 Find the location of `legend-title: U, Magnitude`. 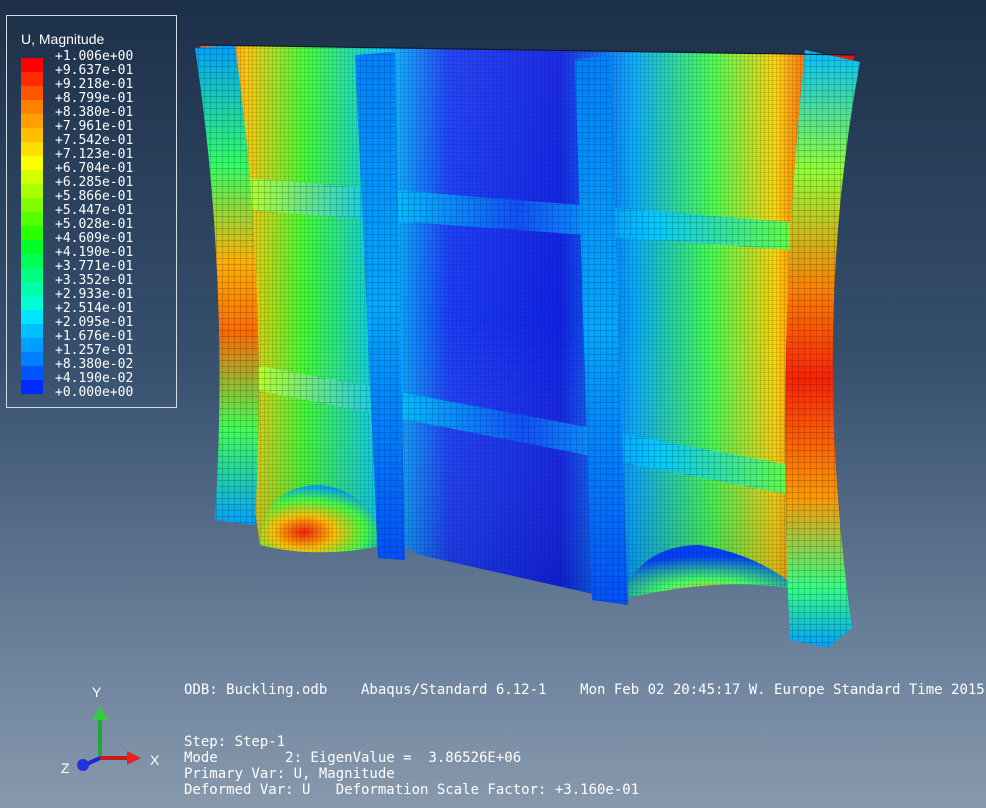

legend-title: U, Magnitude is located at coordinates (63, 39).